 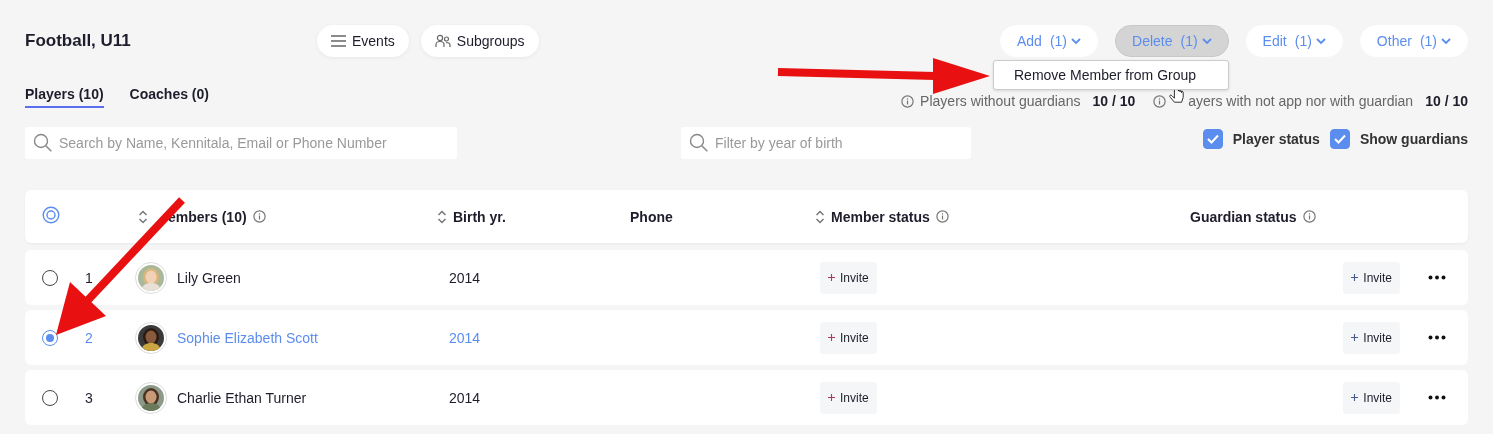 I want to click on menu-icon, so click(x=338, y=41).